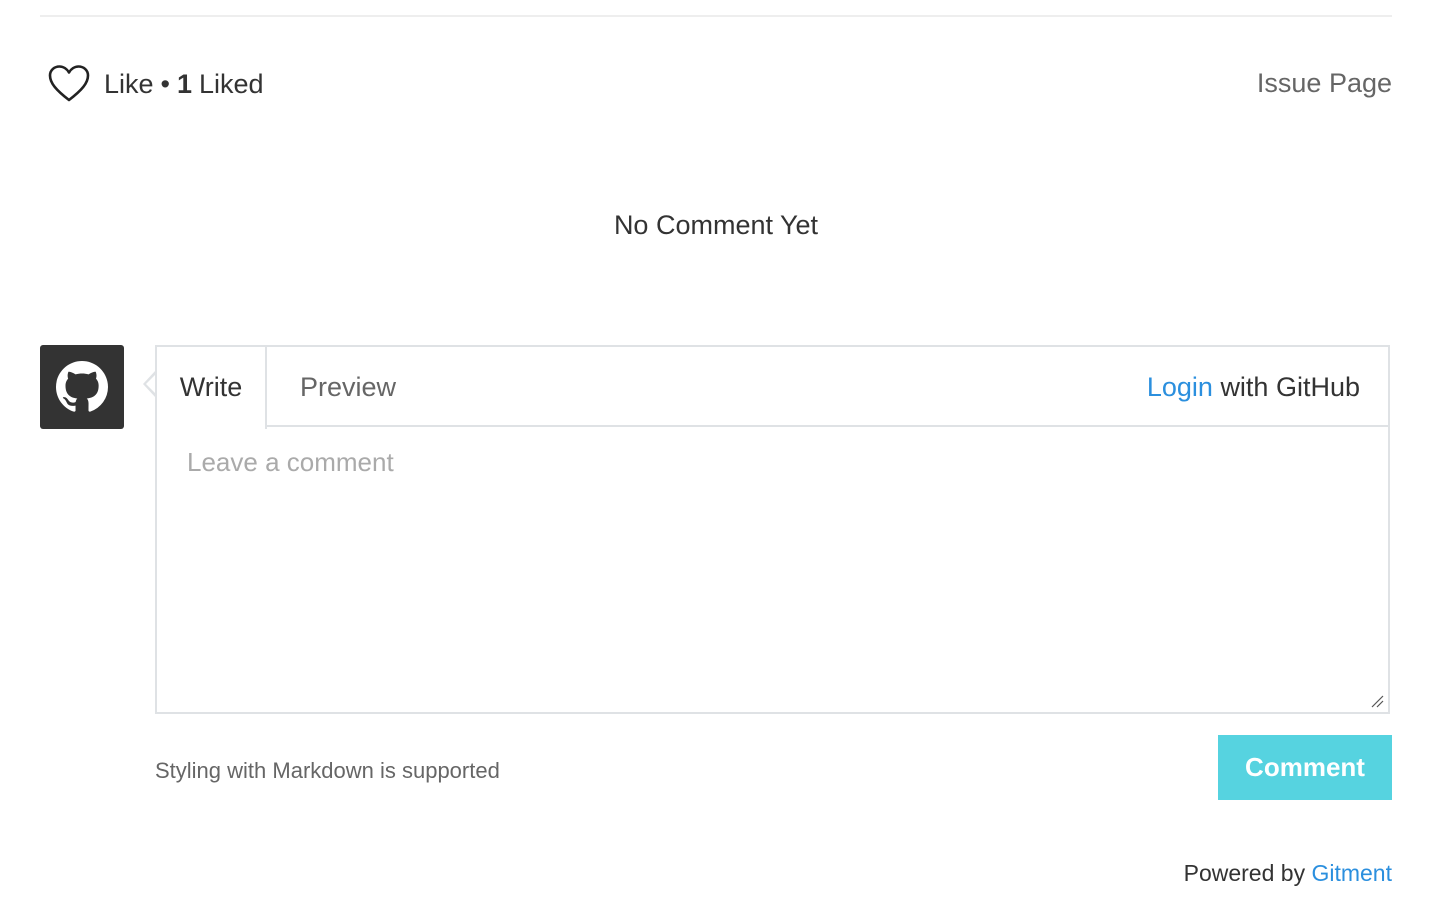 This screenshot has width=1452, height=904. I want to click on powered-by-label: Powered by, so click(1244, 873).